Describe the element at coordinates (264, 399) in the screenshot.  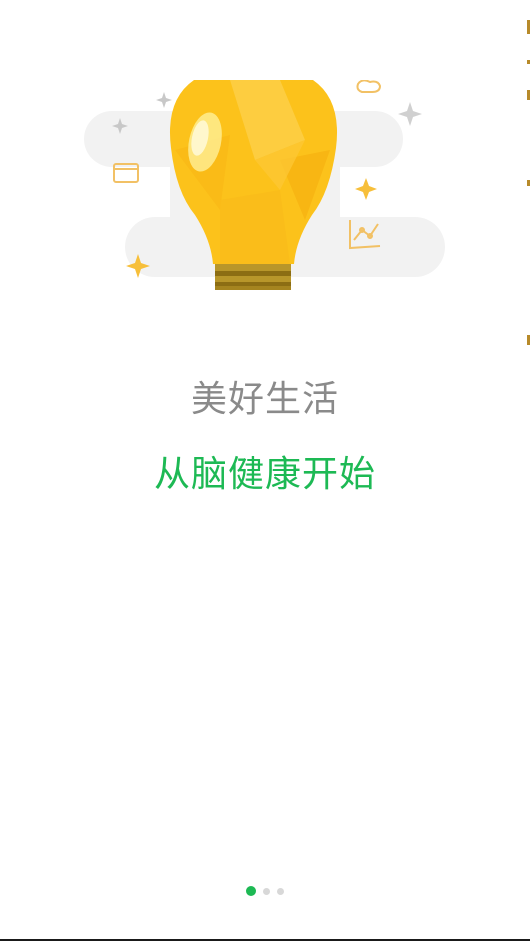
I see `onboarding-title: 美好生活` at that location.